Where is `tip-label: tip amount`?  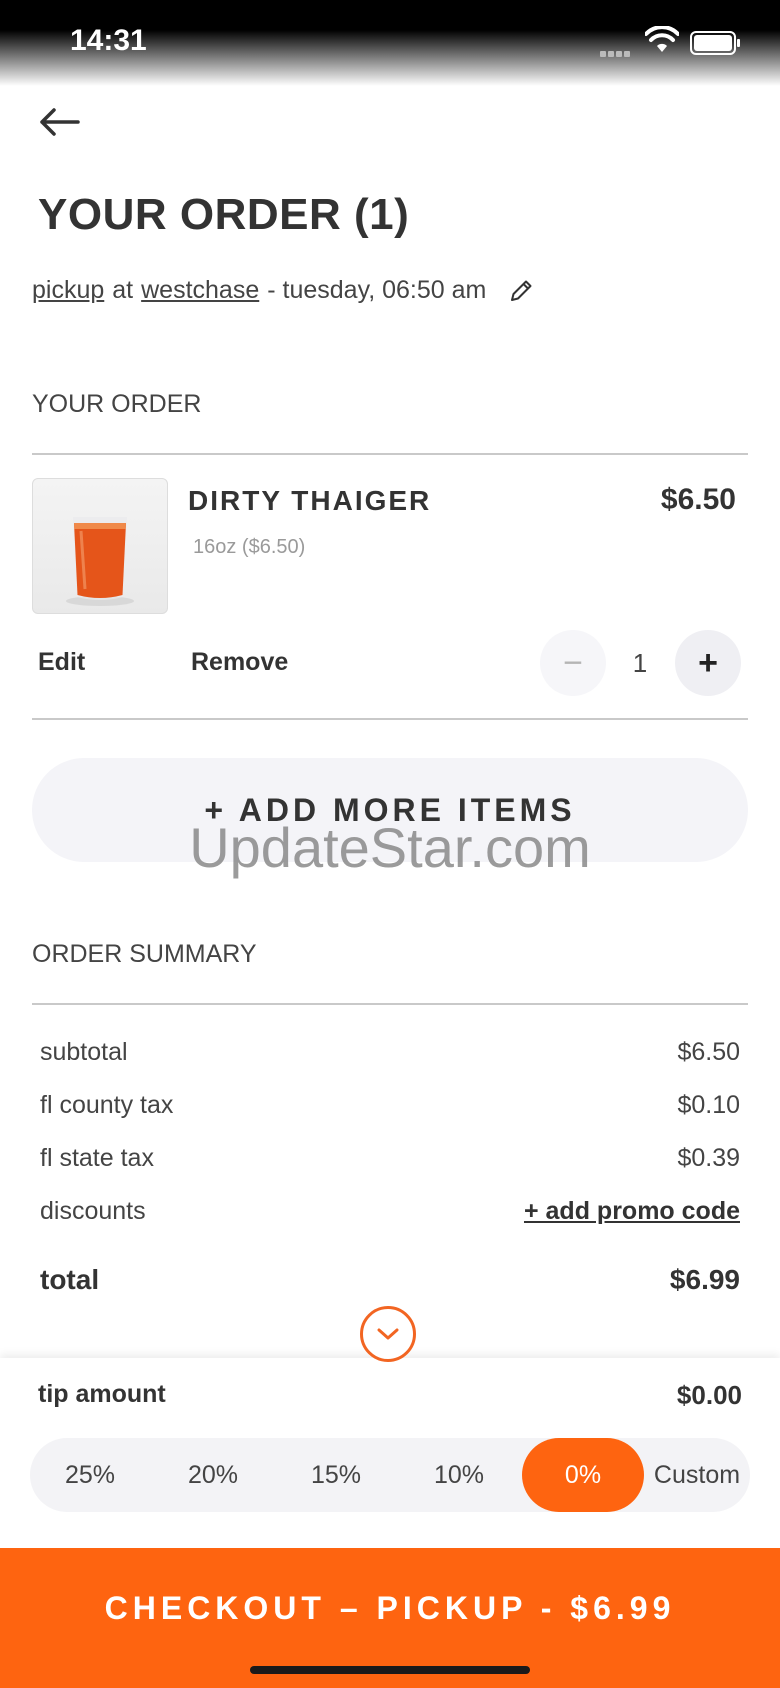 tip-label: tip amount is located at coordinates (102, 1394).